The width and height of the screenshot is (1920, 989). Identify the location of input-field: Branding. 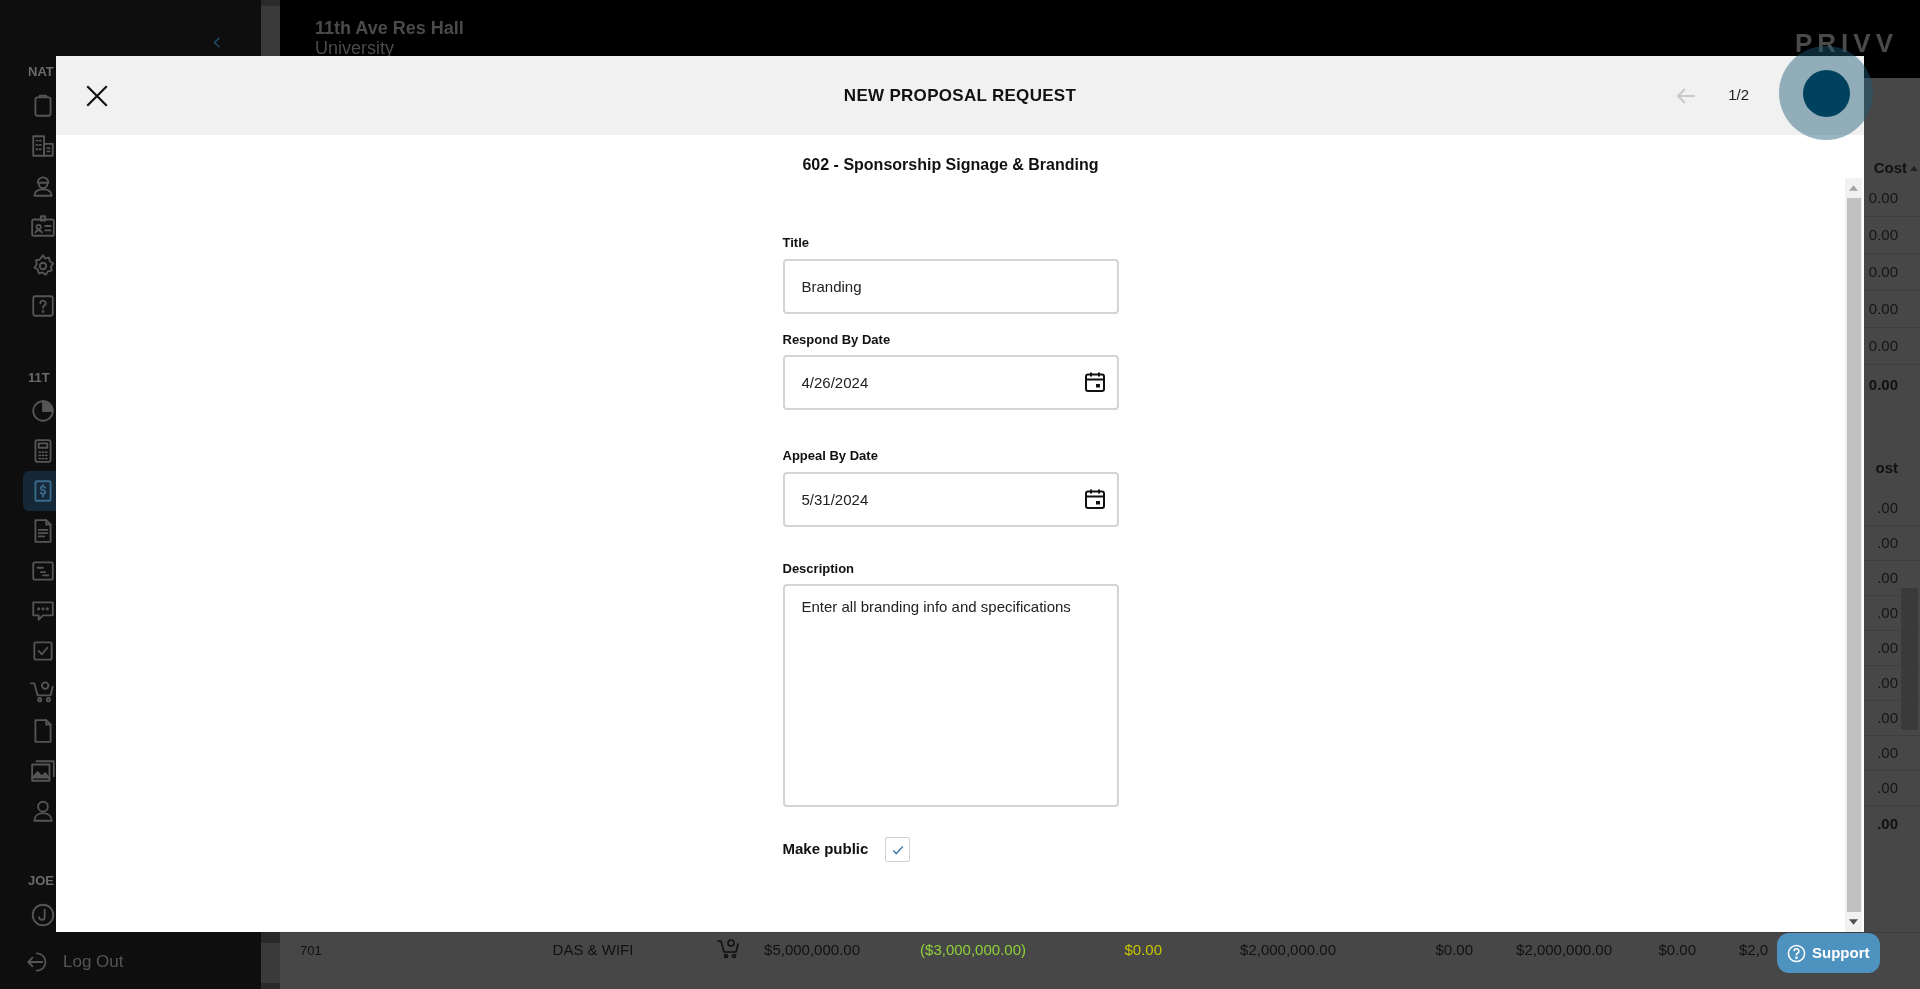
(950, 286).